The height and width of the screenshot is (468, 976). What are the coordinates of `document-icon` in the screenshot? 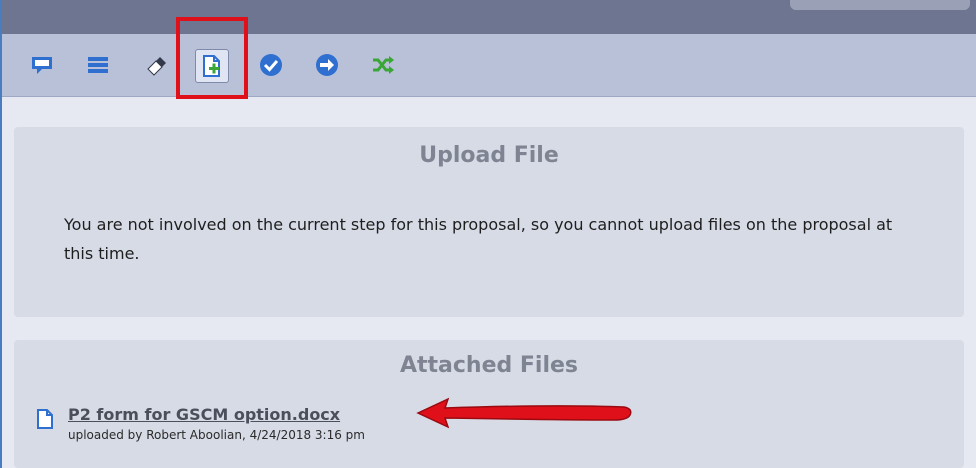 It's located at (45, 421).